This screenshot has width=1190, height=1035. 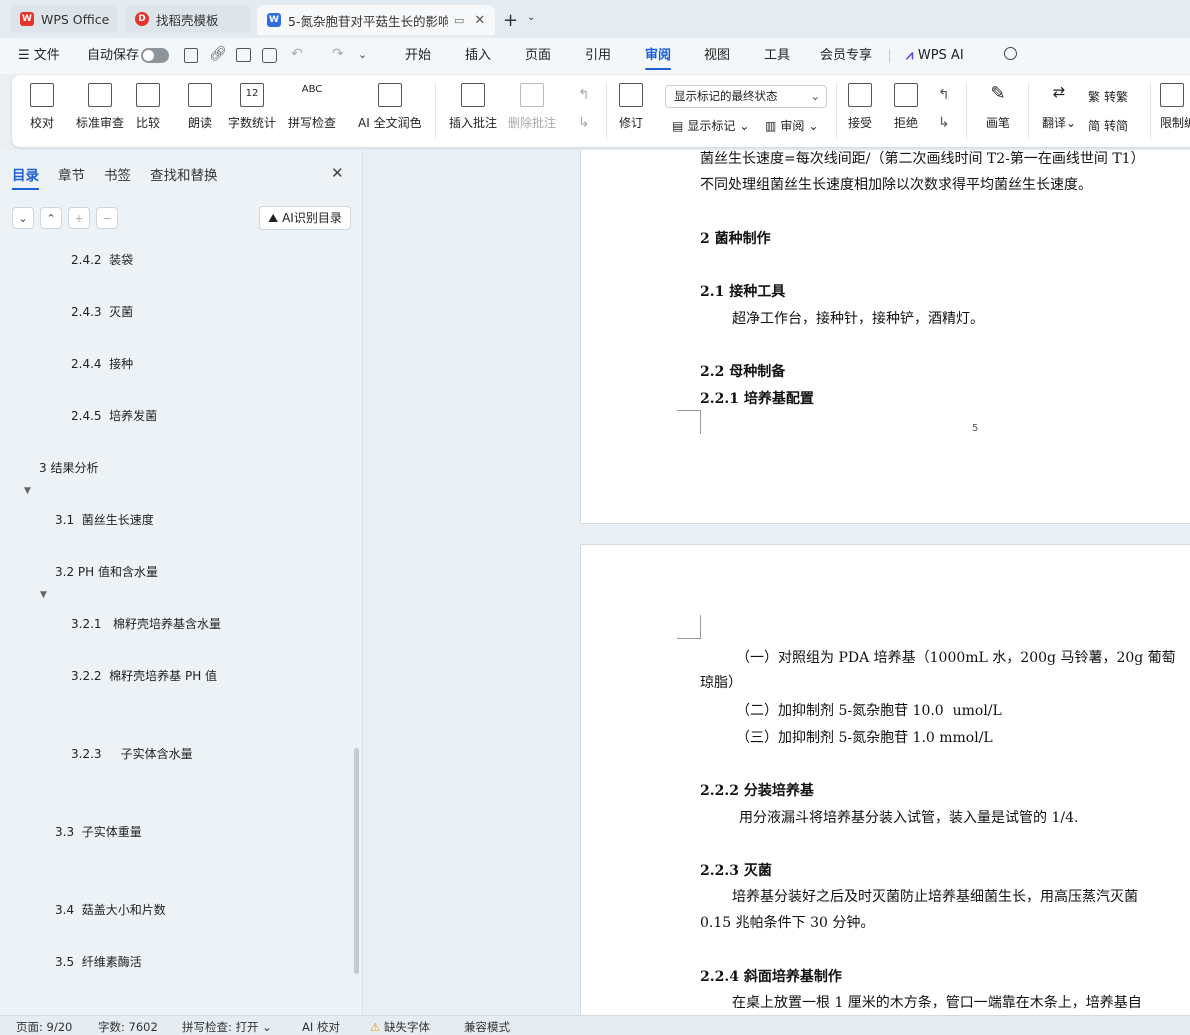 What do you see at coordinates (1175, 107) in the screenshot?
I see `restrict-edit-button: 限制编` at bounding box center [1175, 107].